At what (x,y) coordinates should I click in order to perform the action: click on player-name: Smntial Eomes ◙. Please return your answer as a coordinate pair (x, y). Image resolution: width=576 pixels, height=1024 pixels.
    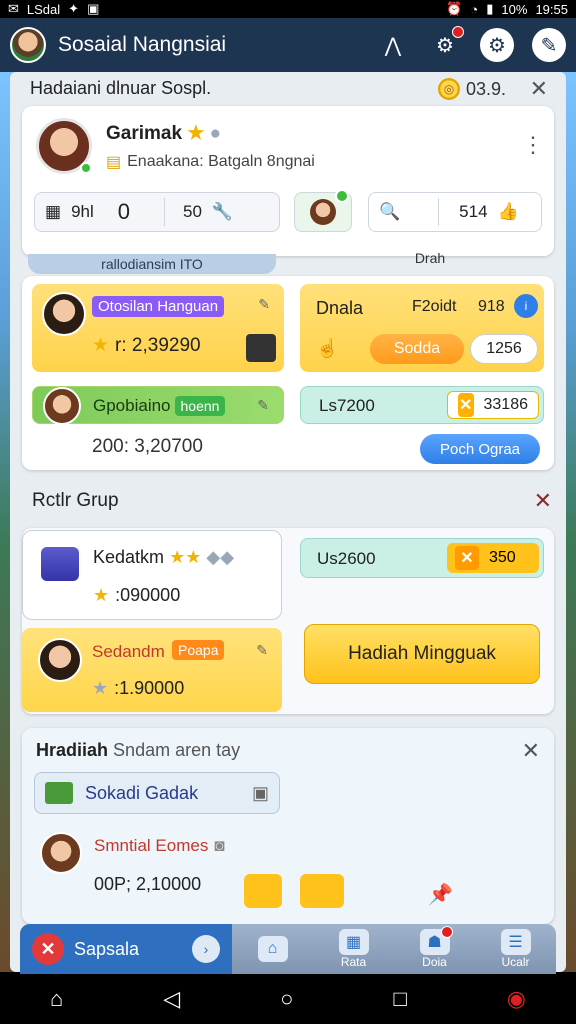
    Looking at the image, I should click on (159, 846).